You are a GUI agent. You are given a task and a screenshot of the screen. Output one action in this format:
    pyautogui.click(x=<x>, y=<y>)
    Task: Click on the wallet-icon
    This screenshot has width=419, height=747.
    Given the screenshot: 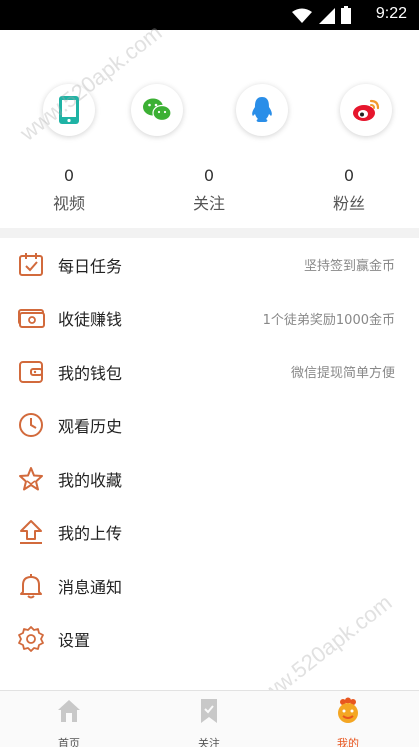 What is the action you would take?
    pyautogui.click(x=31, y=371)
    